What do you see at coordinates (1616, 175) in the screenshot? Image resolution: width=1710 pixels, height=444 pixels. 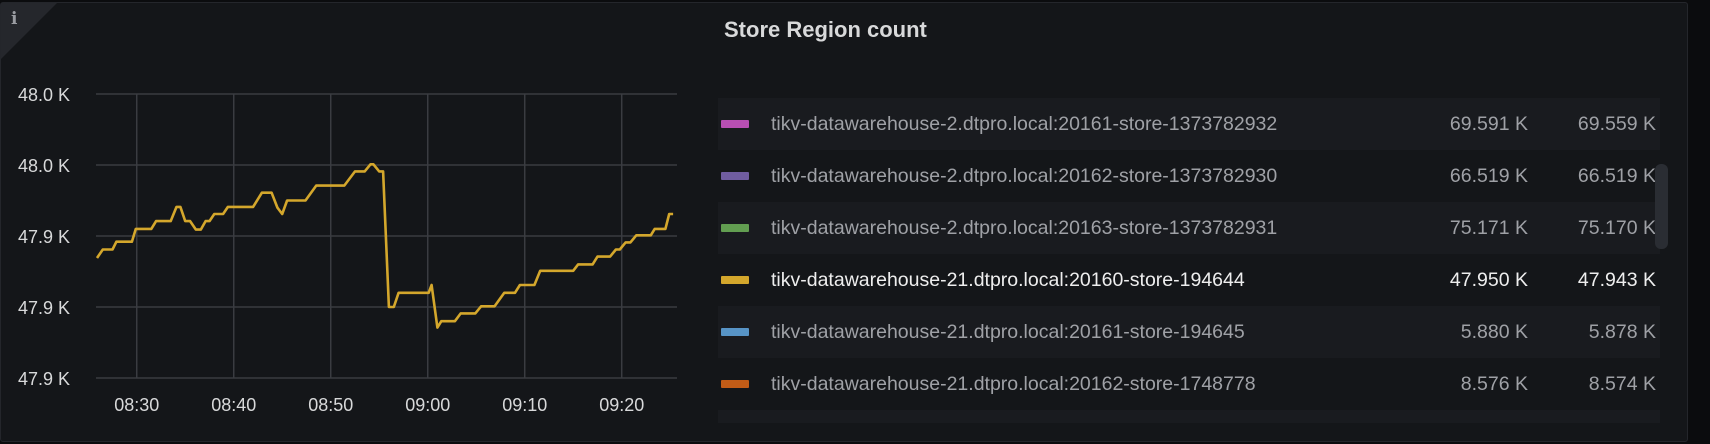 I see `series-value-current: 66.519 K` at bounding box center [1616, 175].